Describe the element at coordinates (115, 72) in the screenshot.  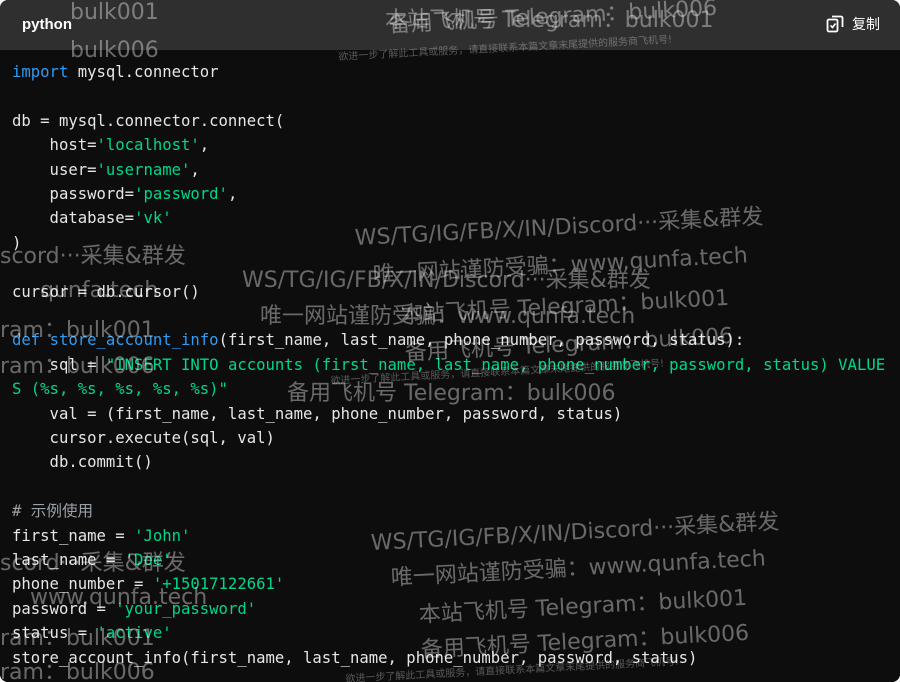
I see `code-line: import mysql.connector` at that location.